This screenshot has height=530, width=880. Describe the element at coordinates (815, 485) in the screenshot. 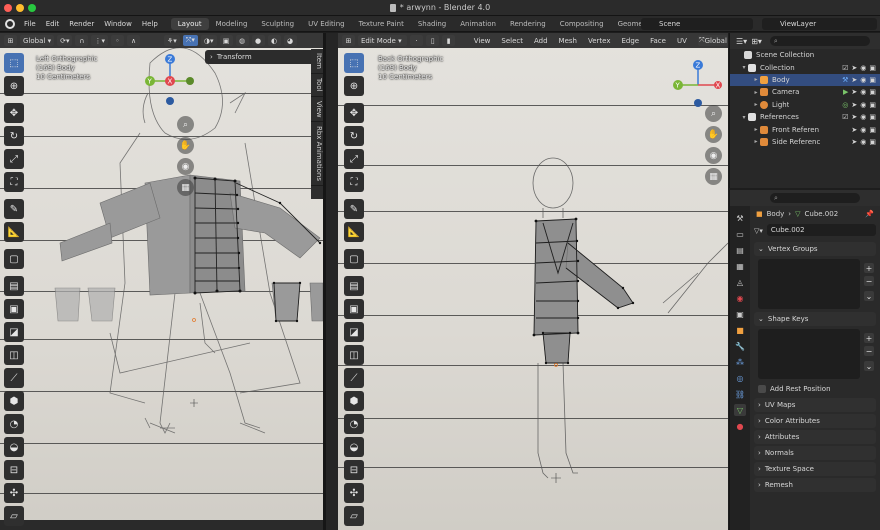

I see `remesh-panel-header: › Remesh` at that location.